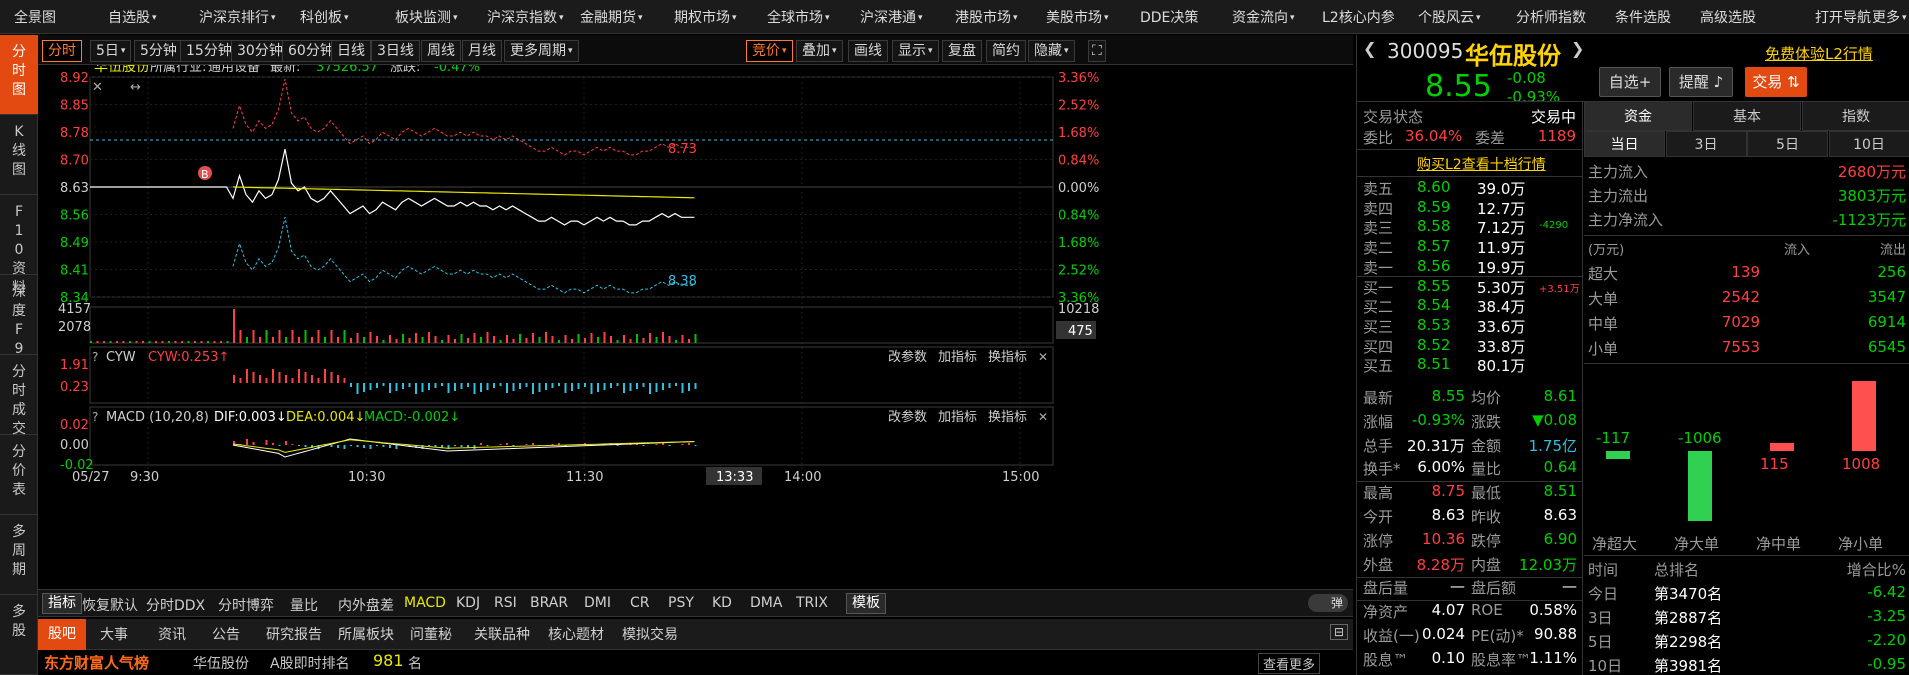 Image resolution: width=1909 pixels, height=675 pixels. What do you see at coordinates (19, 316) in the screenshot?
I see `left-tab-i3: 深度F9` at bounding box center [19, 316].